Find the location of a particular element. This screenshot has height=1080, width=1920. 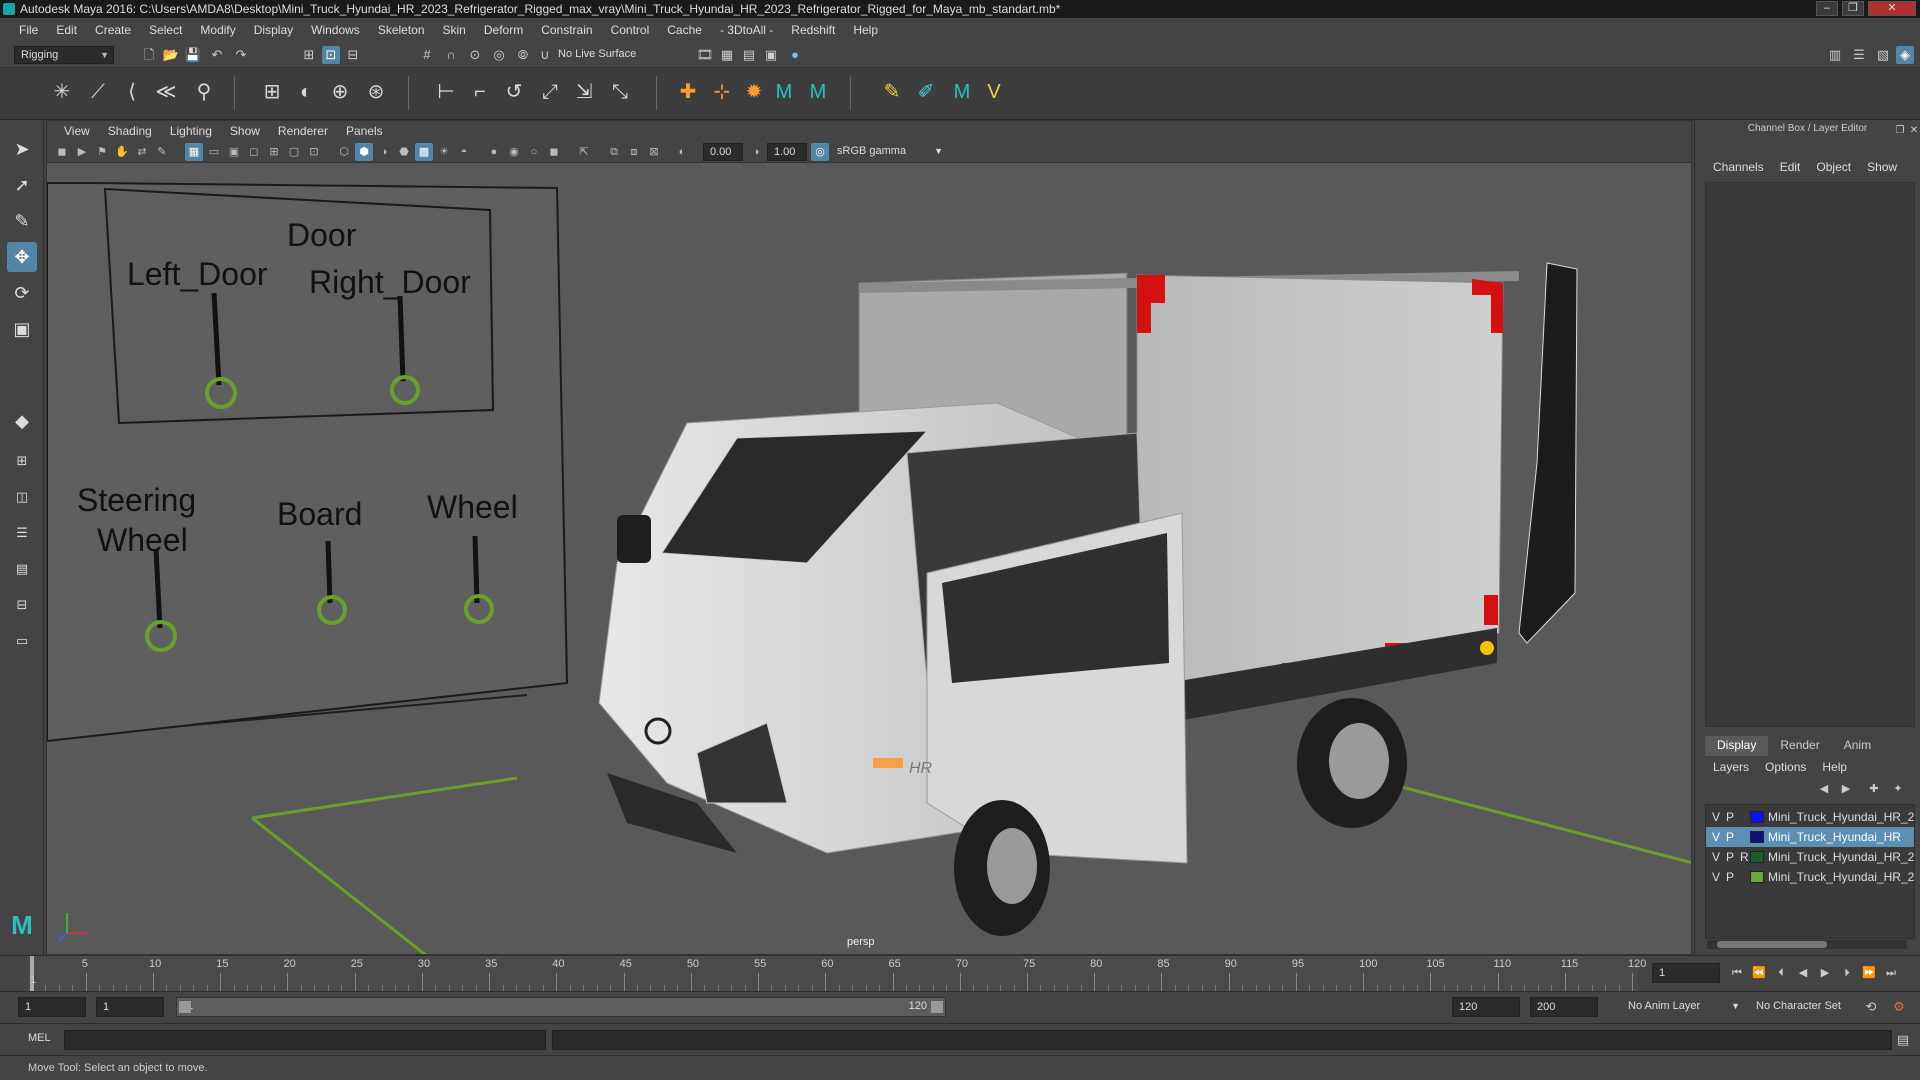

isolate-select-icon: ⇱ is located at coordinates (584, 152).